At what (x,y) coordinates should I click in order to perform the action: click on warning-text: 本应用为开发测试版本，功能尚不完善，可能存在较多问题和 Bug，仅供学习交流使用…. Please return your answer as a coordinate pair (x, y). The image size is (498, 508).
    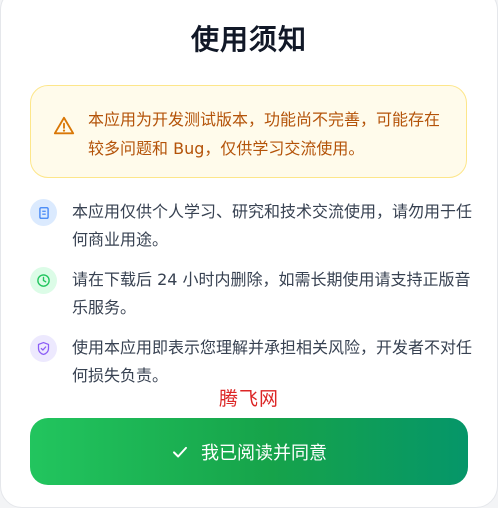
    Looking at the image, I should click on (264, 134).